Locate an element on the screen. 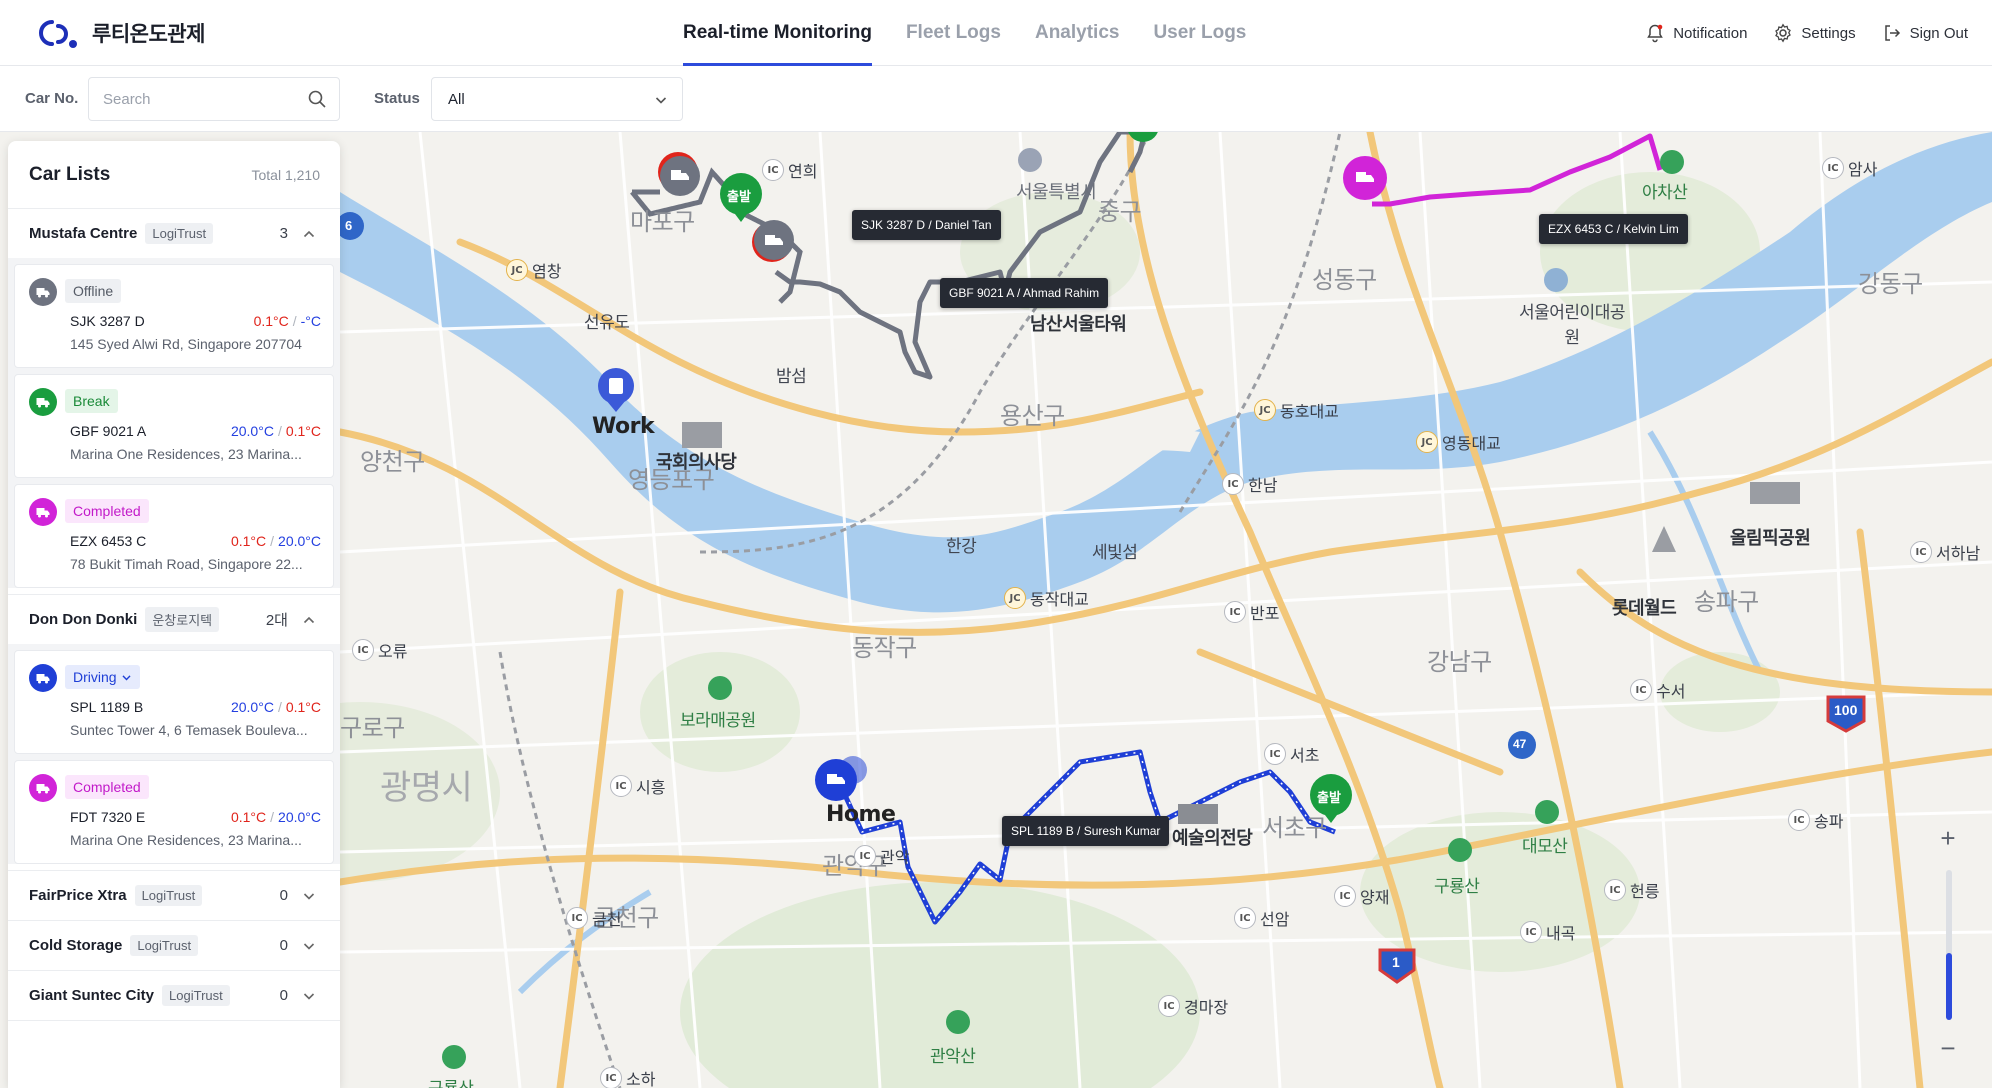 This screenshot has height=1088, width=1992. group-cold-storage: Cold Storage LogiTrust 0 is located at coordinates (174, 946).